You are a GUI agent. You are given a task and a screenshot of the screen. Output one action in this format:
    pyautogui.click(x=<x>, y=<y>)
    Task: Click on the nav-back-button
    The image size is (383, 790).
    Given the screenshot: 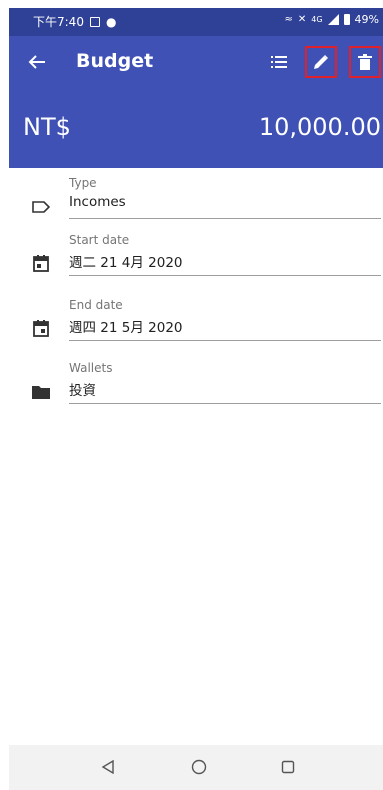 What is the action you would take?
    pyautogui.click(x=108, y=767)
    